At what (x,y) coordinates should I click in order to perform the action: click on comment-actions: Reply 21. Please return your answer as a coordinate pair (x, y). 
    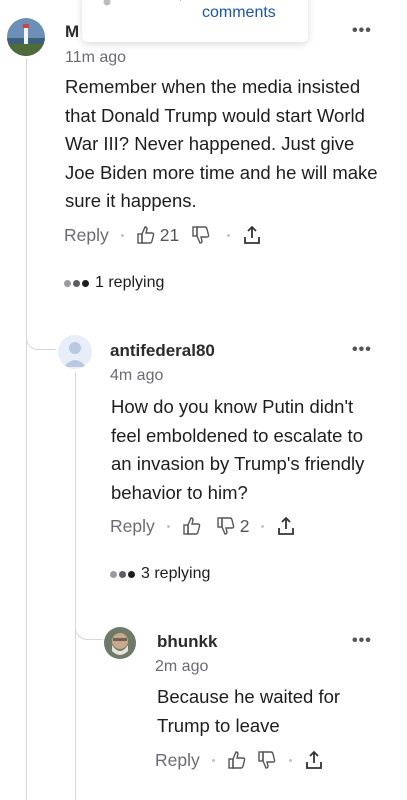
    Looking at the image, I should click on (163, 235).